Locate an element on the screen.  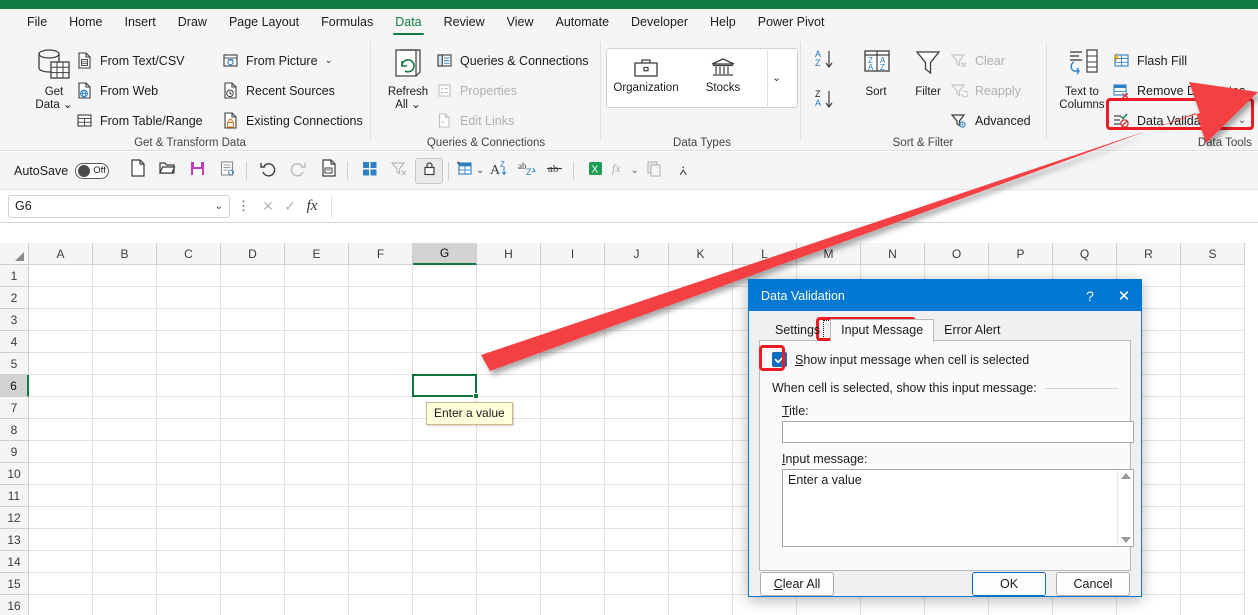
column-header-H: H is located at coordinates (509, 254).